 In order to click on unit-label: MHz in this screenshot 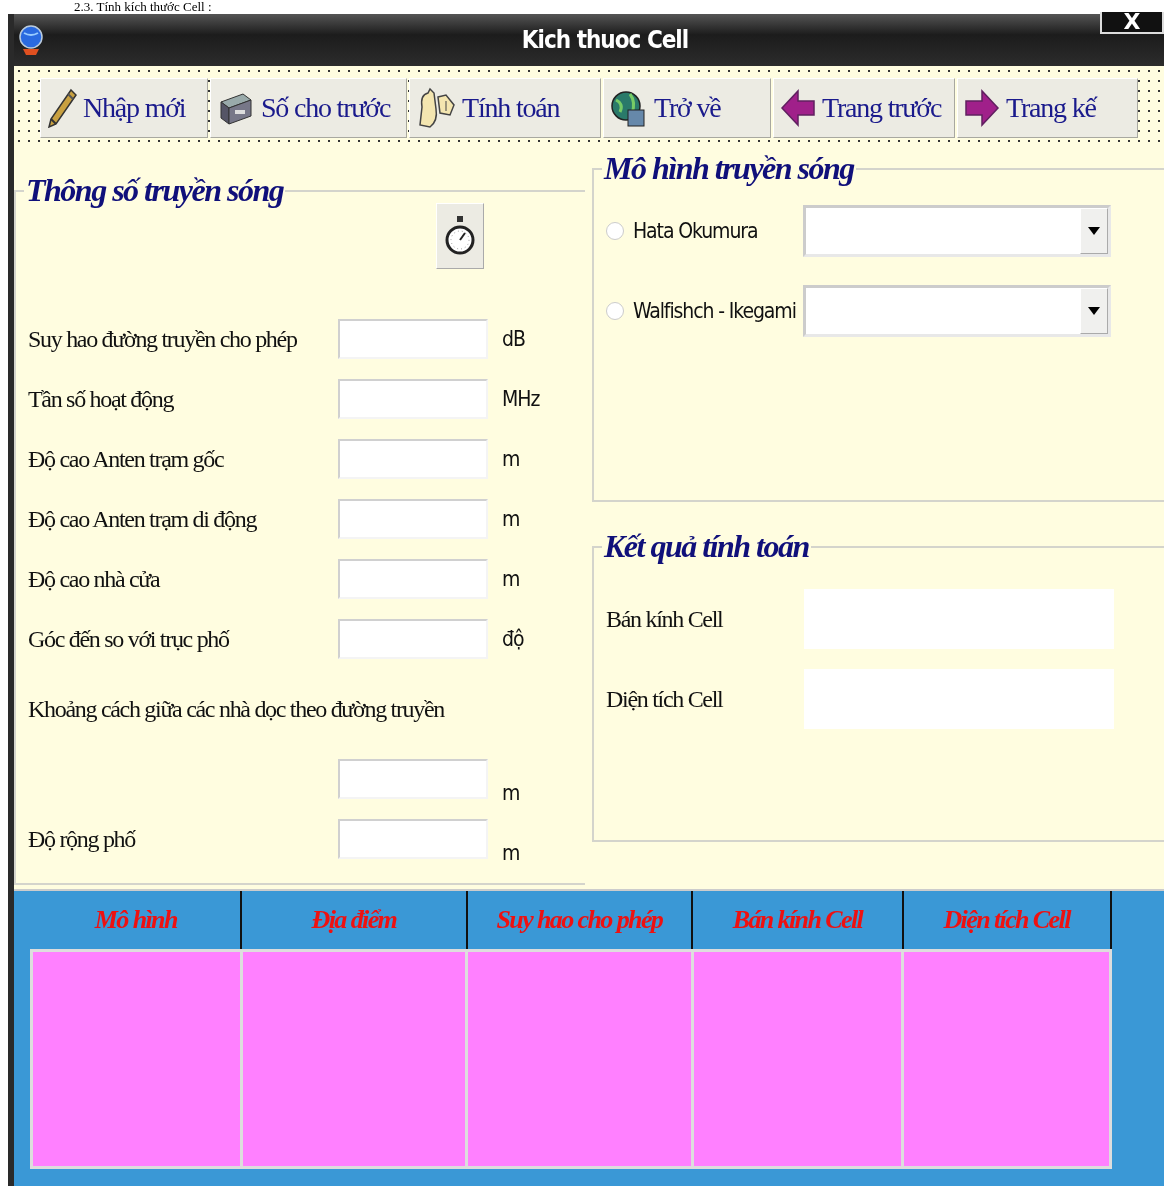, I will do `click(521, 399)`.